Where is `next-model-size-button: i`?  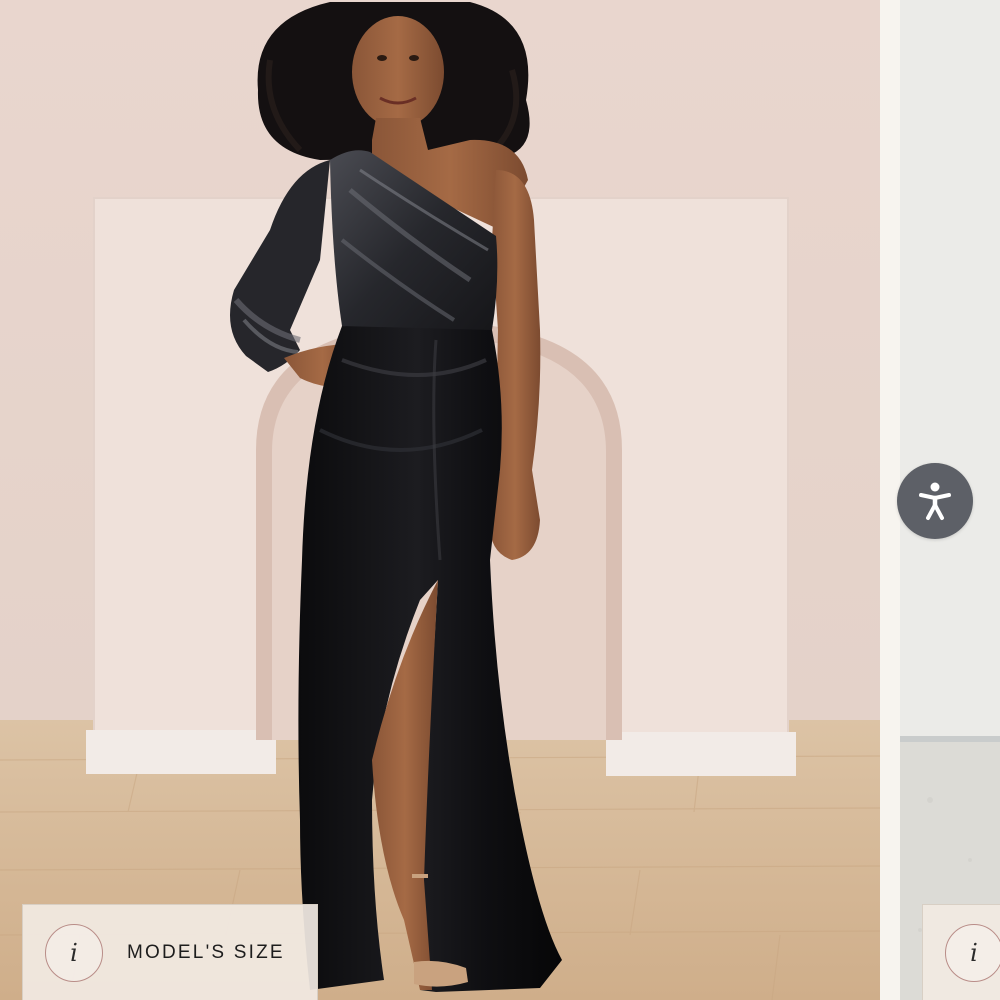 next-model-size-button: i is located at coordinates (961, 952).